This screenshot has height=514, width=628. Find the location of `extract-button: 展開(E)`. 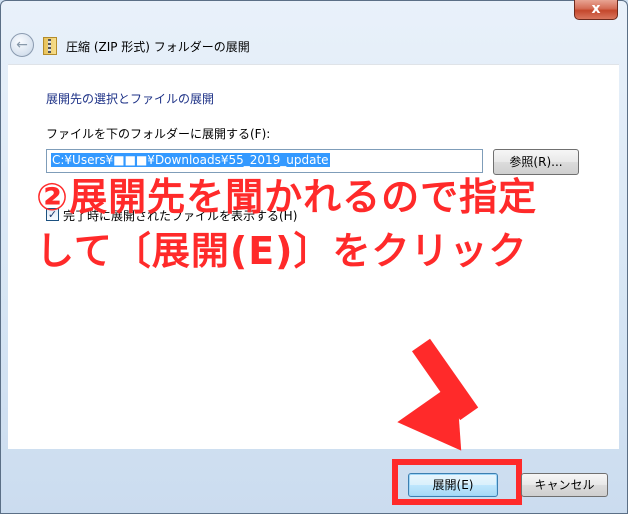

extract-button: 展開(E) is located at coordinates (453, 485).